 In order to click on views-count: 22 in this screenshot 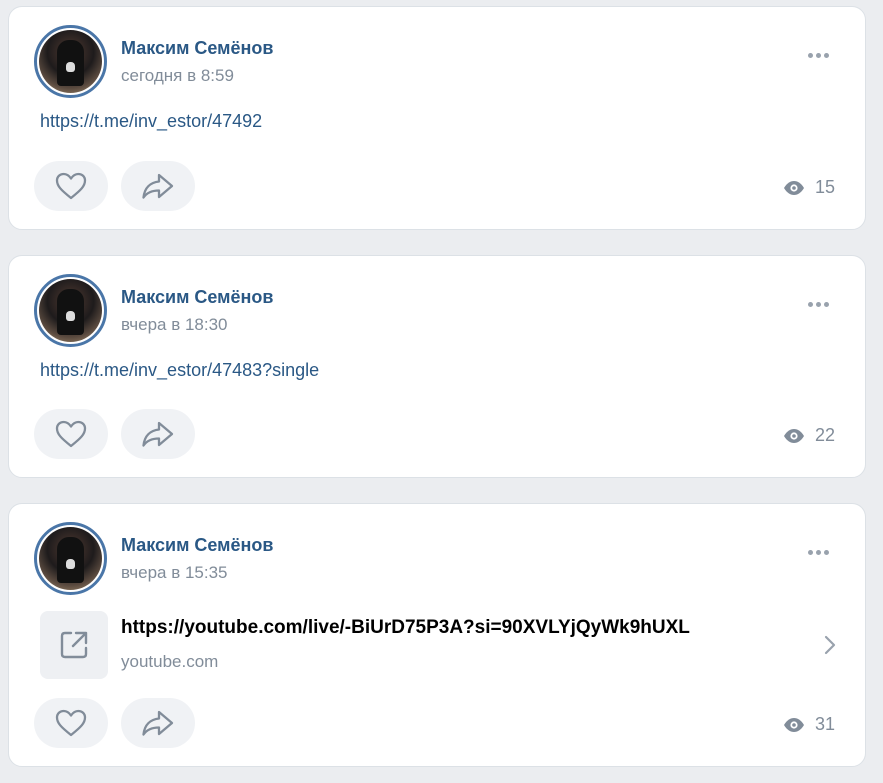, I will do `click(824, 435)`.